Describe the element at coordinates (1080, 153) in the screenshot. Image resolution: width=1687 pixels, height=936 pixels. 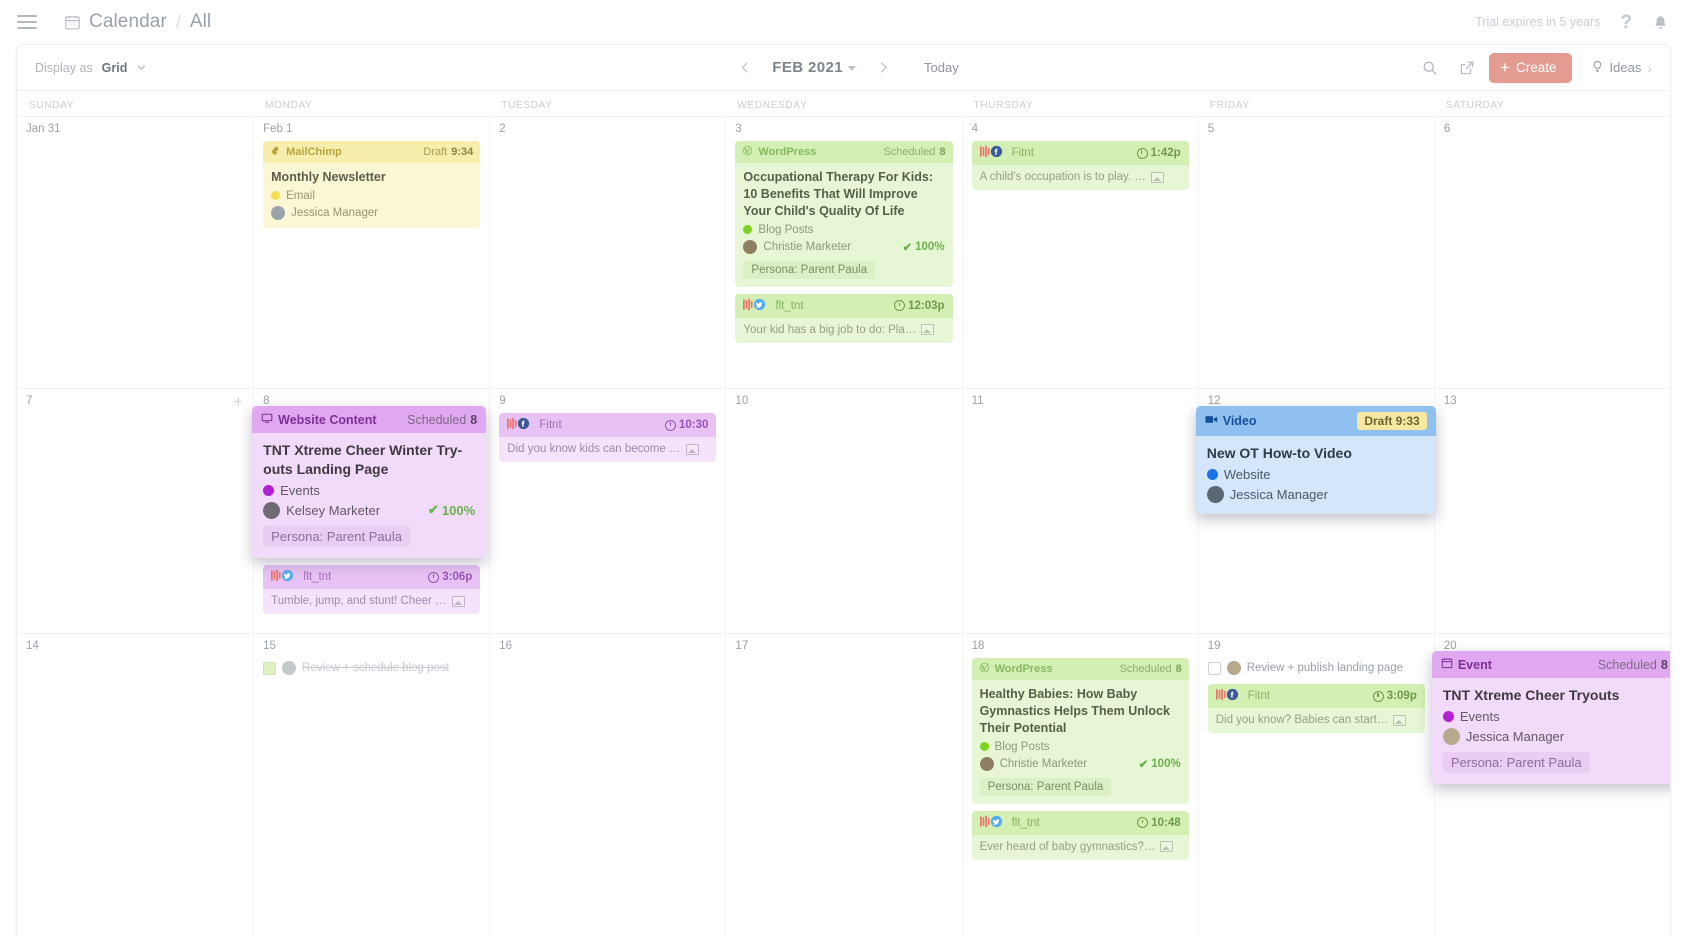
I see `social-card-header: Fitnt 1:42p` at that location.